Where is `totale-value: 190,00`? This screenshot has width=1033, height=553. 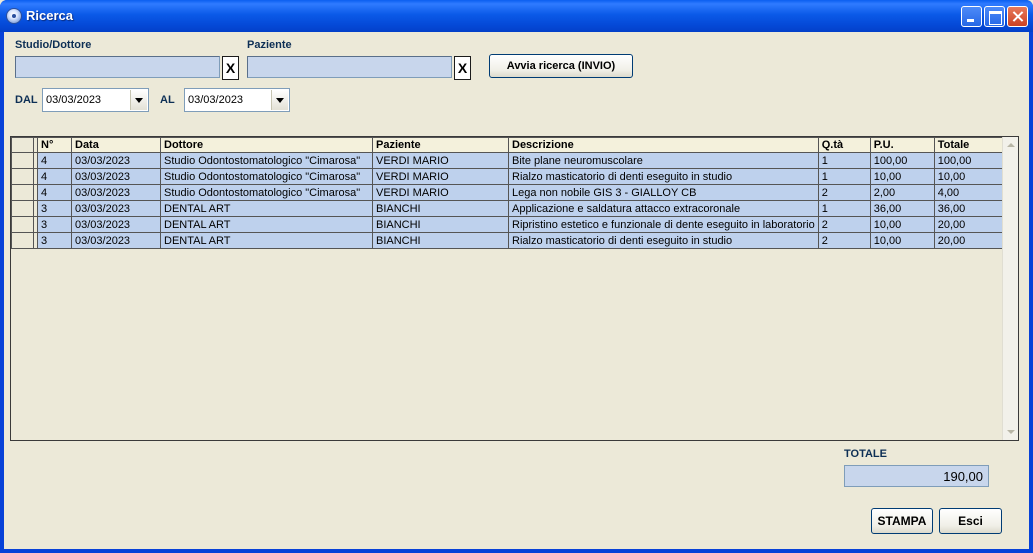
totale-value: 190,00 is located at coordinates (916, 476).